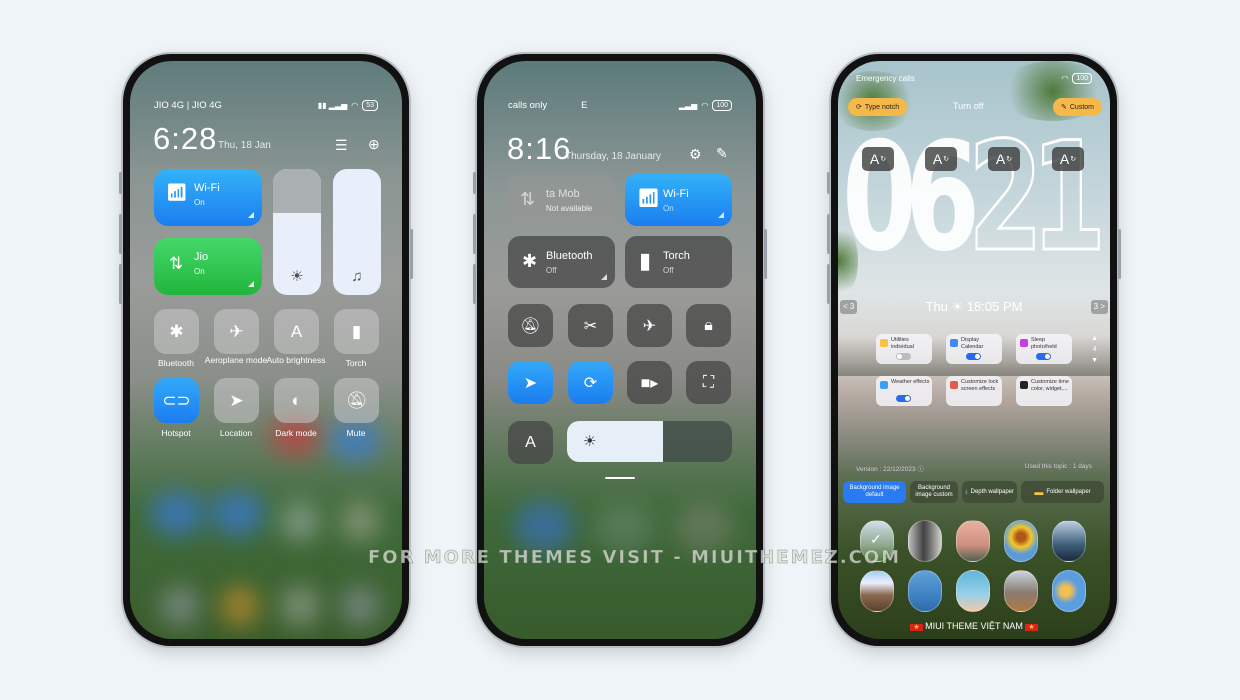  I want to click on toggle-settings-icon: ☰, so click(341, 145).